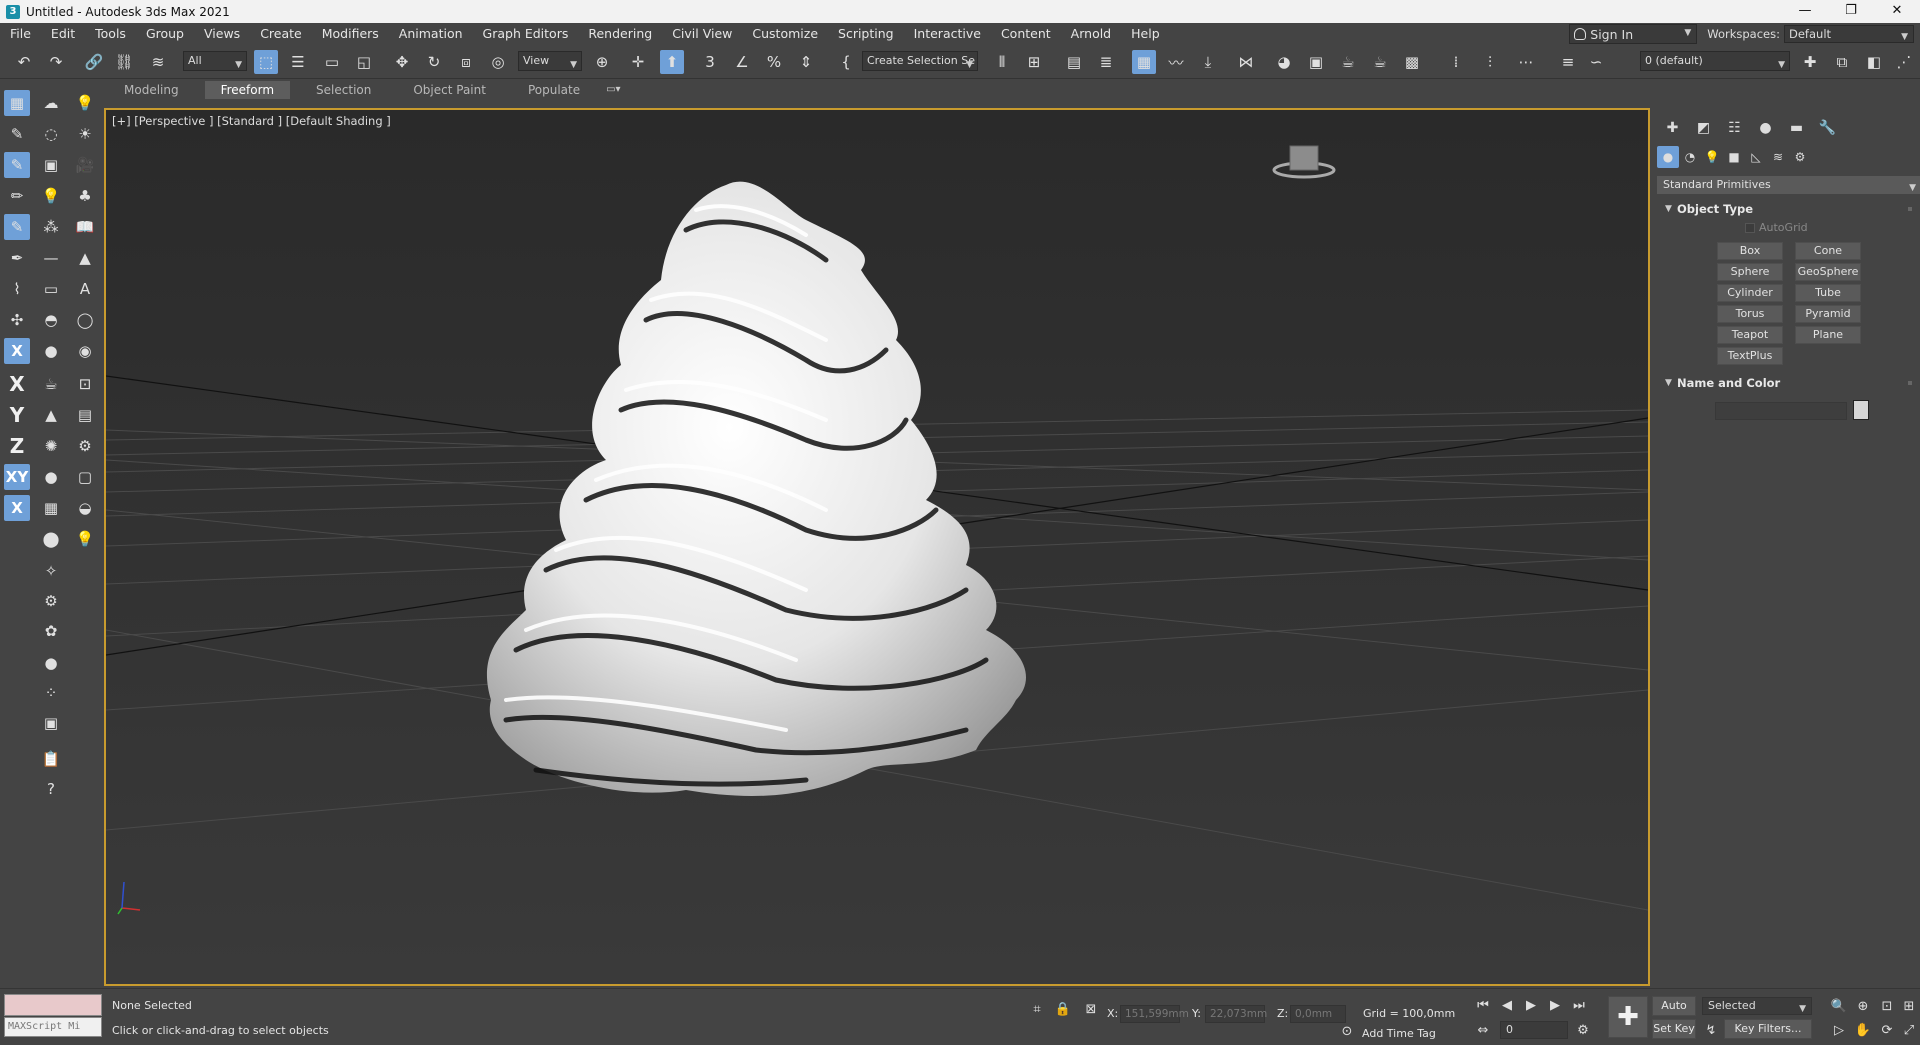  I want to click on box-button: Box, so click(1750, 251).